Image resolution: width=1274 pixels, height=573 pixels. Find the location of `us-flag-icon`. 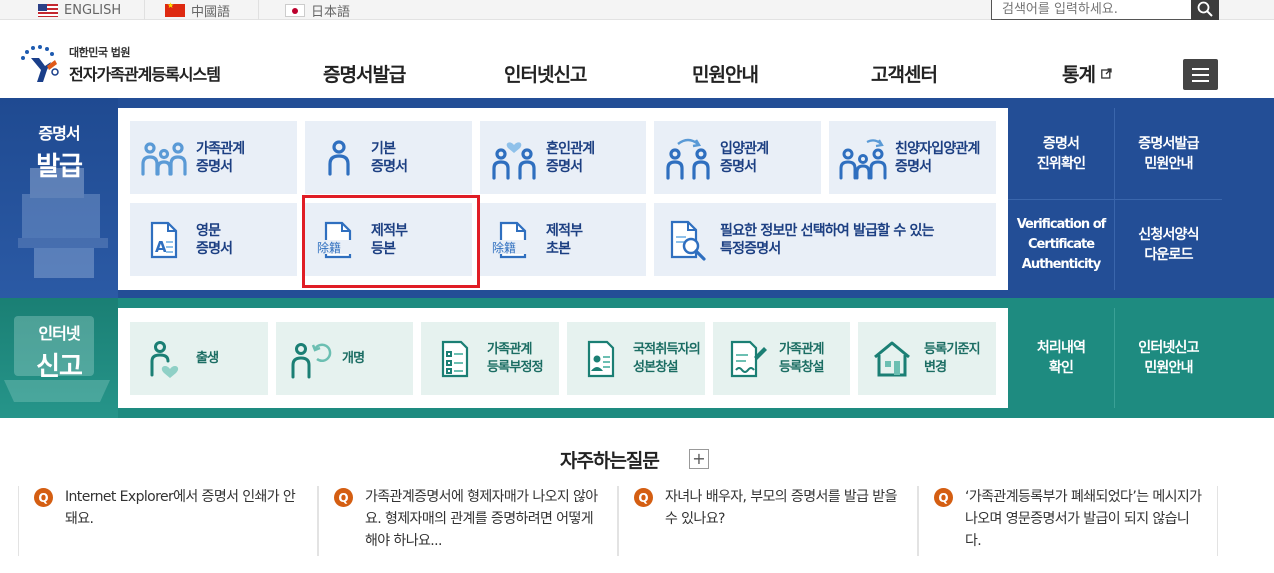

us-flag-icon is located at coordinates (48, 10).